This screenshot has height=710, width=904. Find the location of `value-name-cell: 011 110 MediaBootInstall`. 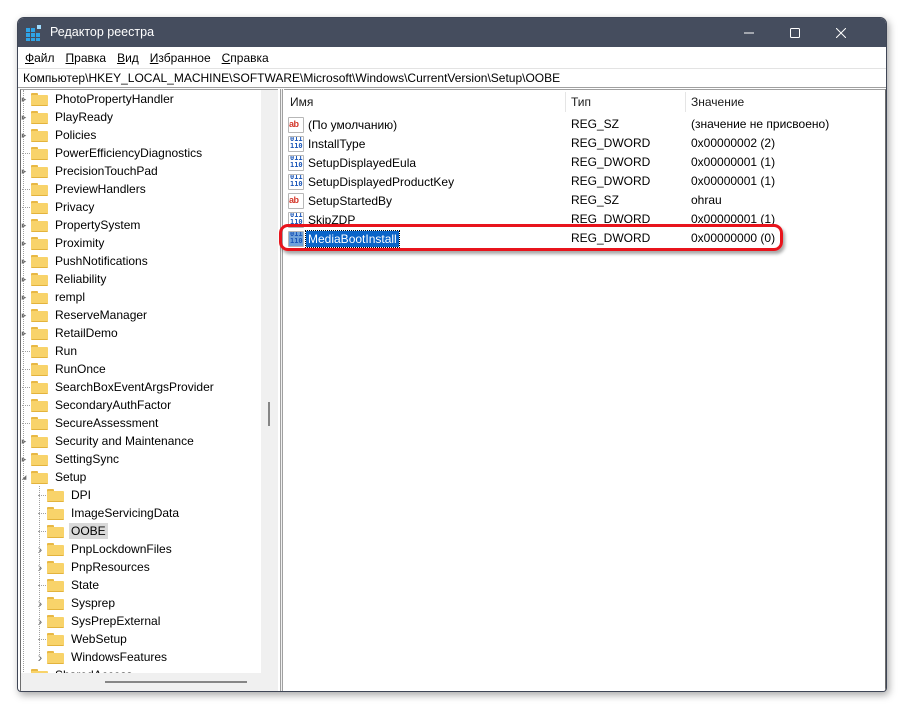

value-name-cell: 011 110 MediaBootInstall is located at coordinates (344, 238).